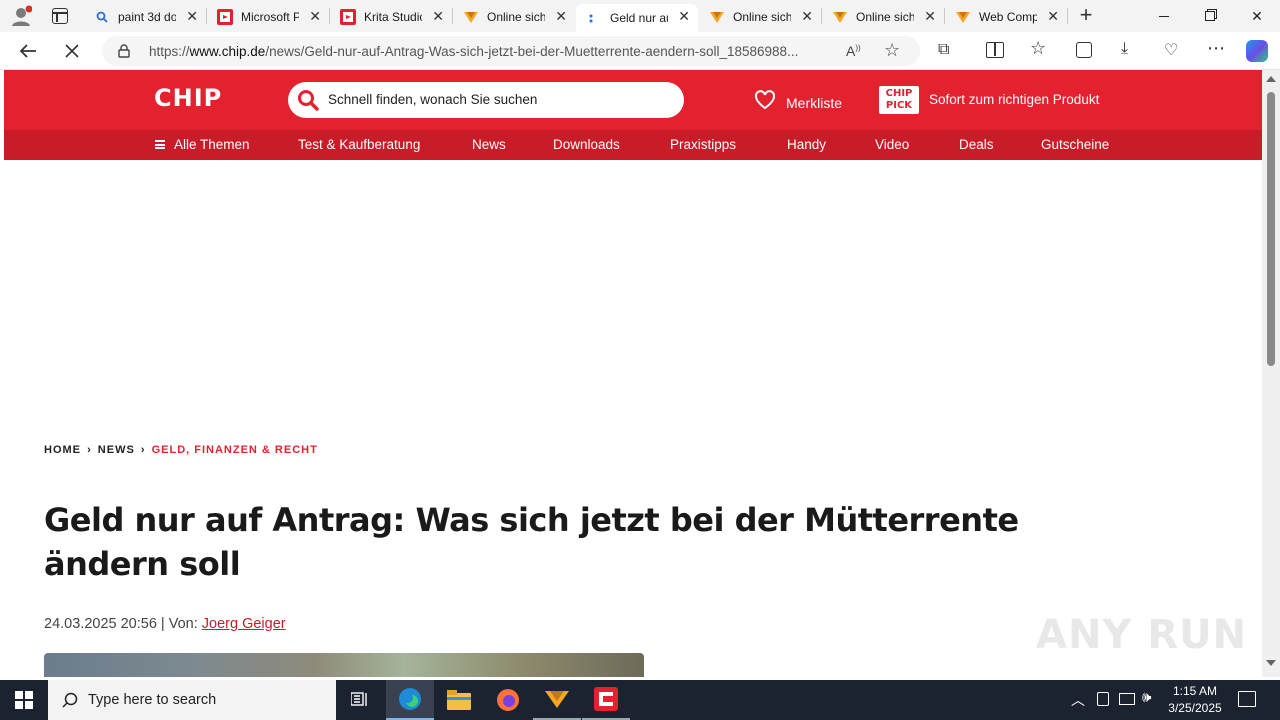  What do you see at coordinates (1164, 16) in the screenshot?
I see `minimize-icon` at bounding box center [1164, 16].